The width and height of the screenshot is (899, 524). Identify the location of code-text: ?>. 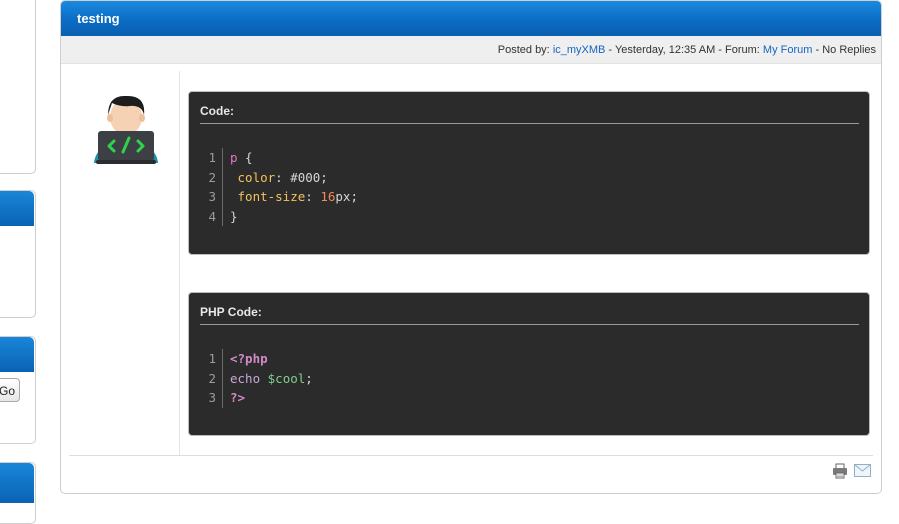
(234, 398).